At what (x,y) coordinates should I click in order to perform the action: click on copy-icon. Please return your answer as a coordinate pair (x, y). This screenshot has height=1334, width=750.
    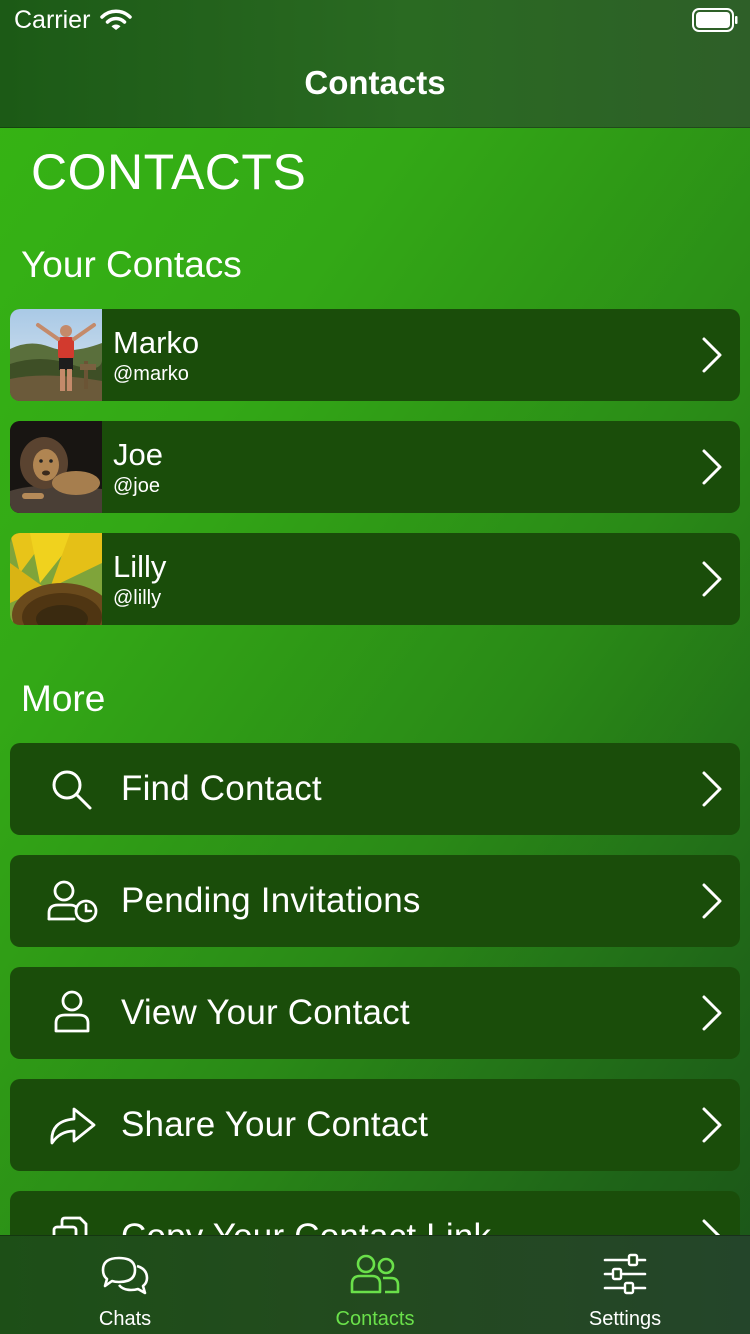
    Looking at the image, I should click on (70, 1225).